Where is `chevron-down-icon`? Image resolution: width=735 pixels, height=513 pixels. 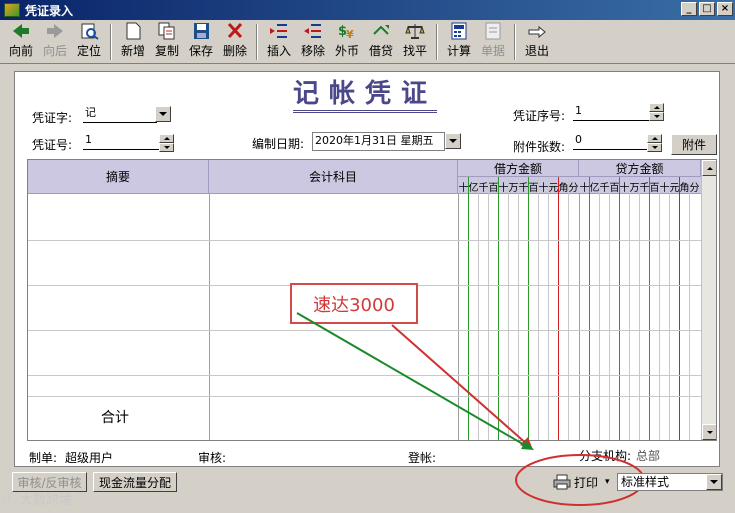
chevron-down-icon is located at coordinates (714, 482).